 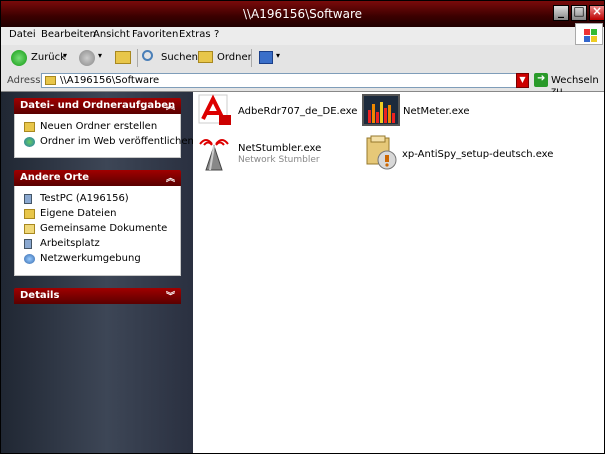 I want to click on back-label: Zurück, so click(x=48, y=57).